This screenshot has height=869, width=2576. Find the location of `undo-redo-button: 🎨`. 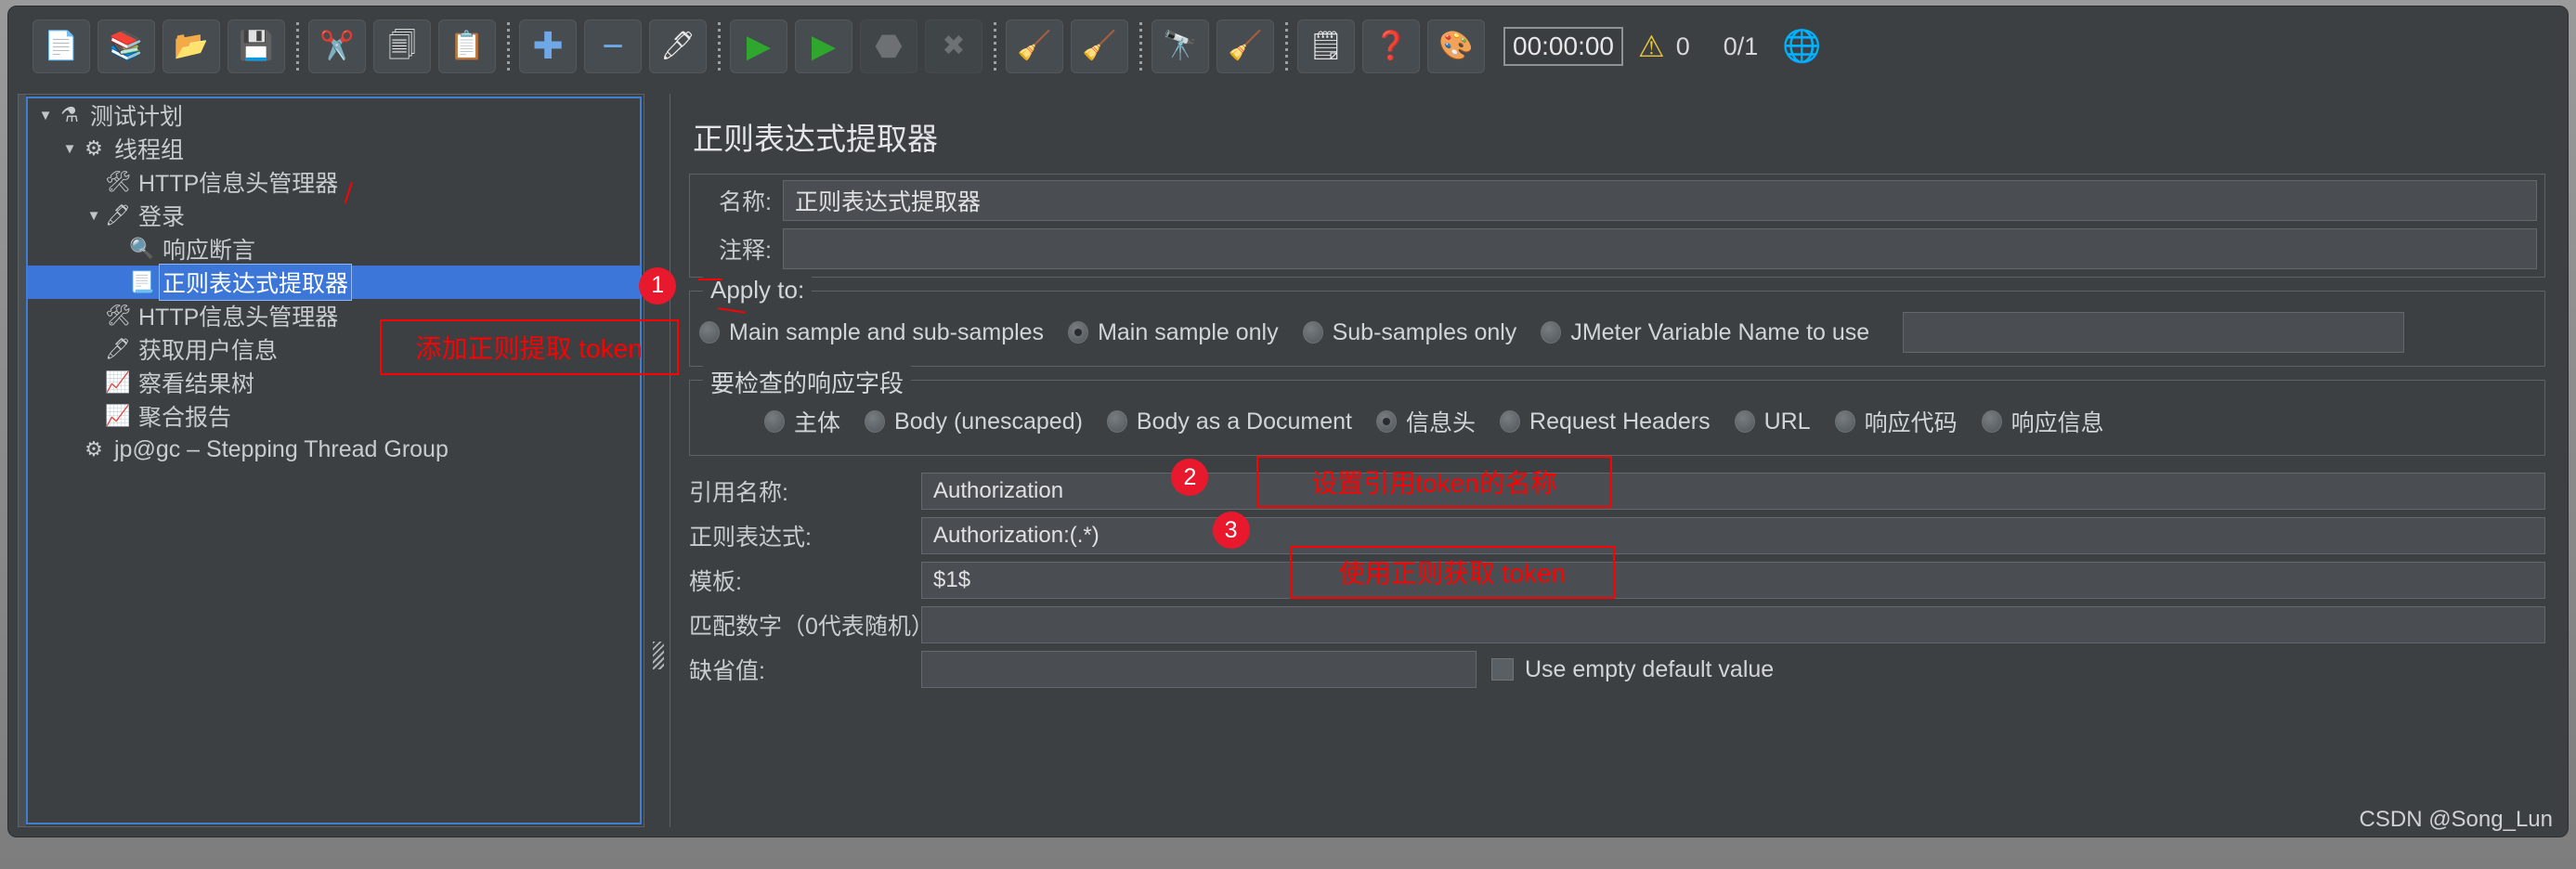

undo-redo-button: 🎨 is located at coordinates (1456, 46).